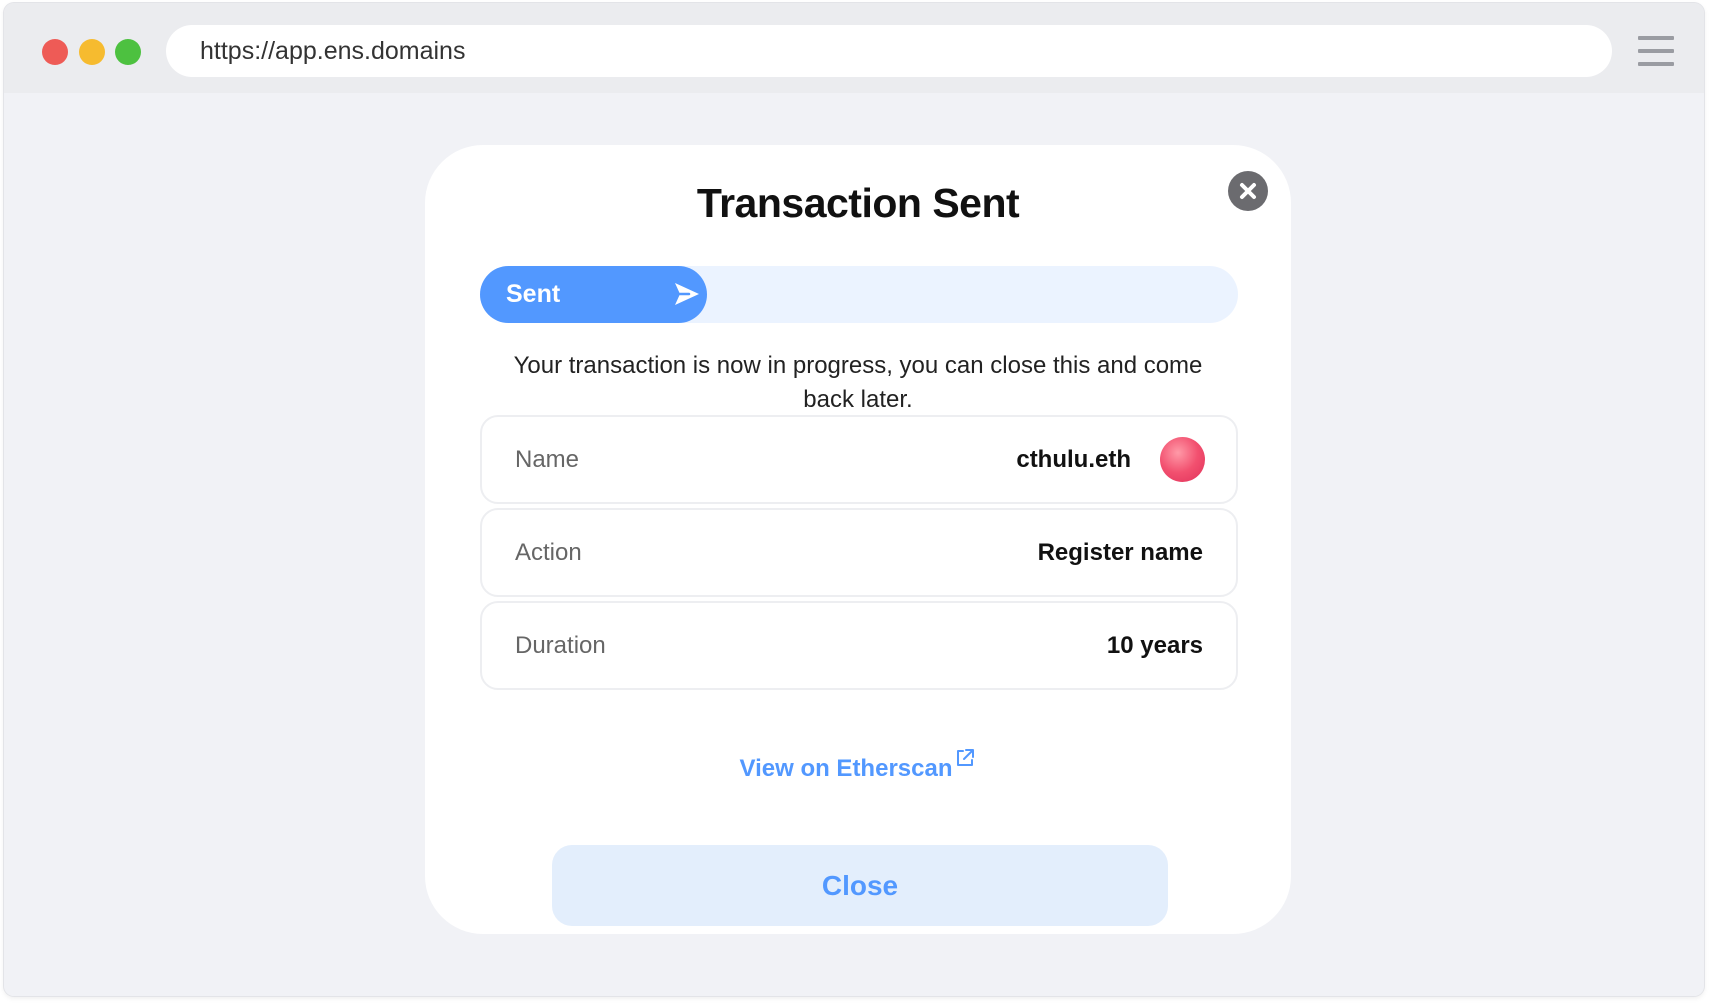 Image resolution: width=1714 pixels, height=1004 pixels. Describe the element at coordinates (333, 51) in the screenshot. I see `address-bar-url: https://app.ens.domains` at that location.